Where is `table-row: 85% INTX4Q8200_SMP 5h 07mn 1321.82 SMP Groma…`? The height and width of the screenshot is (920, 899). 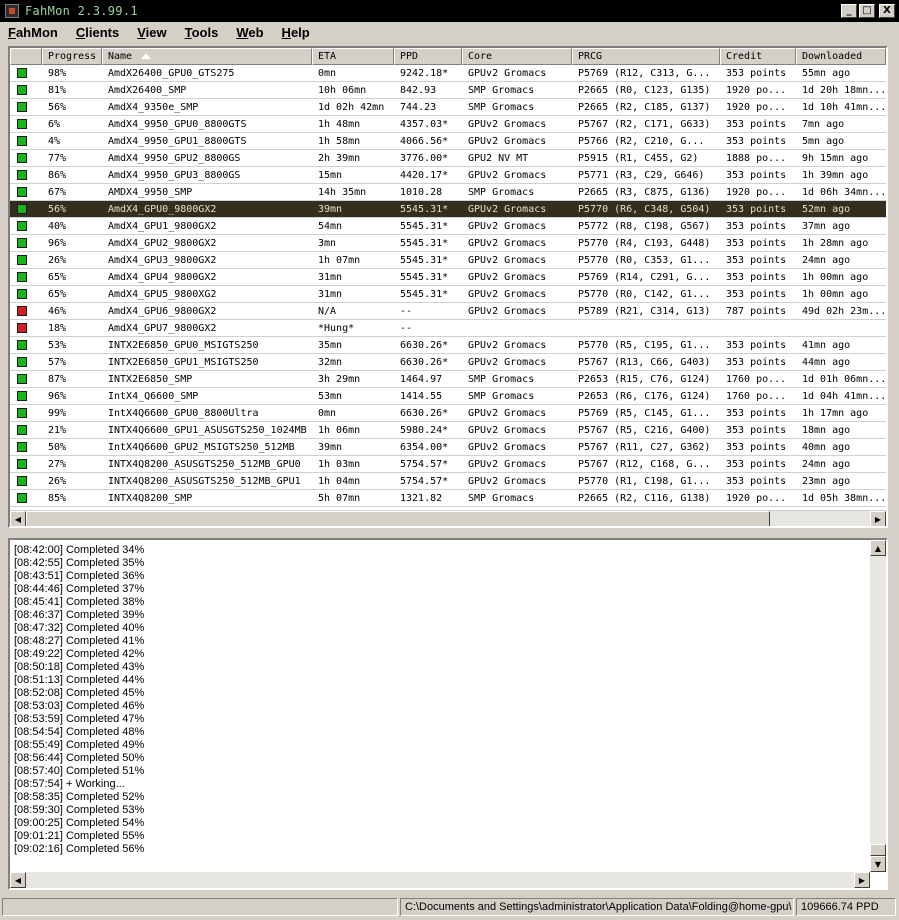 table-row: 85% INTX4Q8200_SMP 5h 07mn 1321.82 SMP Groma… is located at coordinates (448, 498).